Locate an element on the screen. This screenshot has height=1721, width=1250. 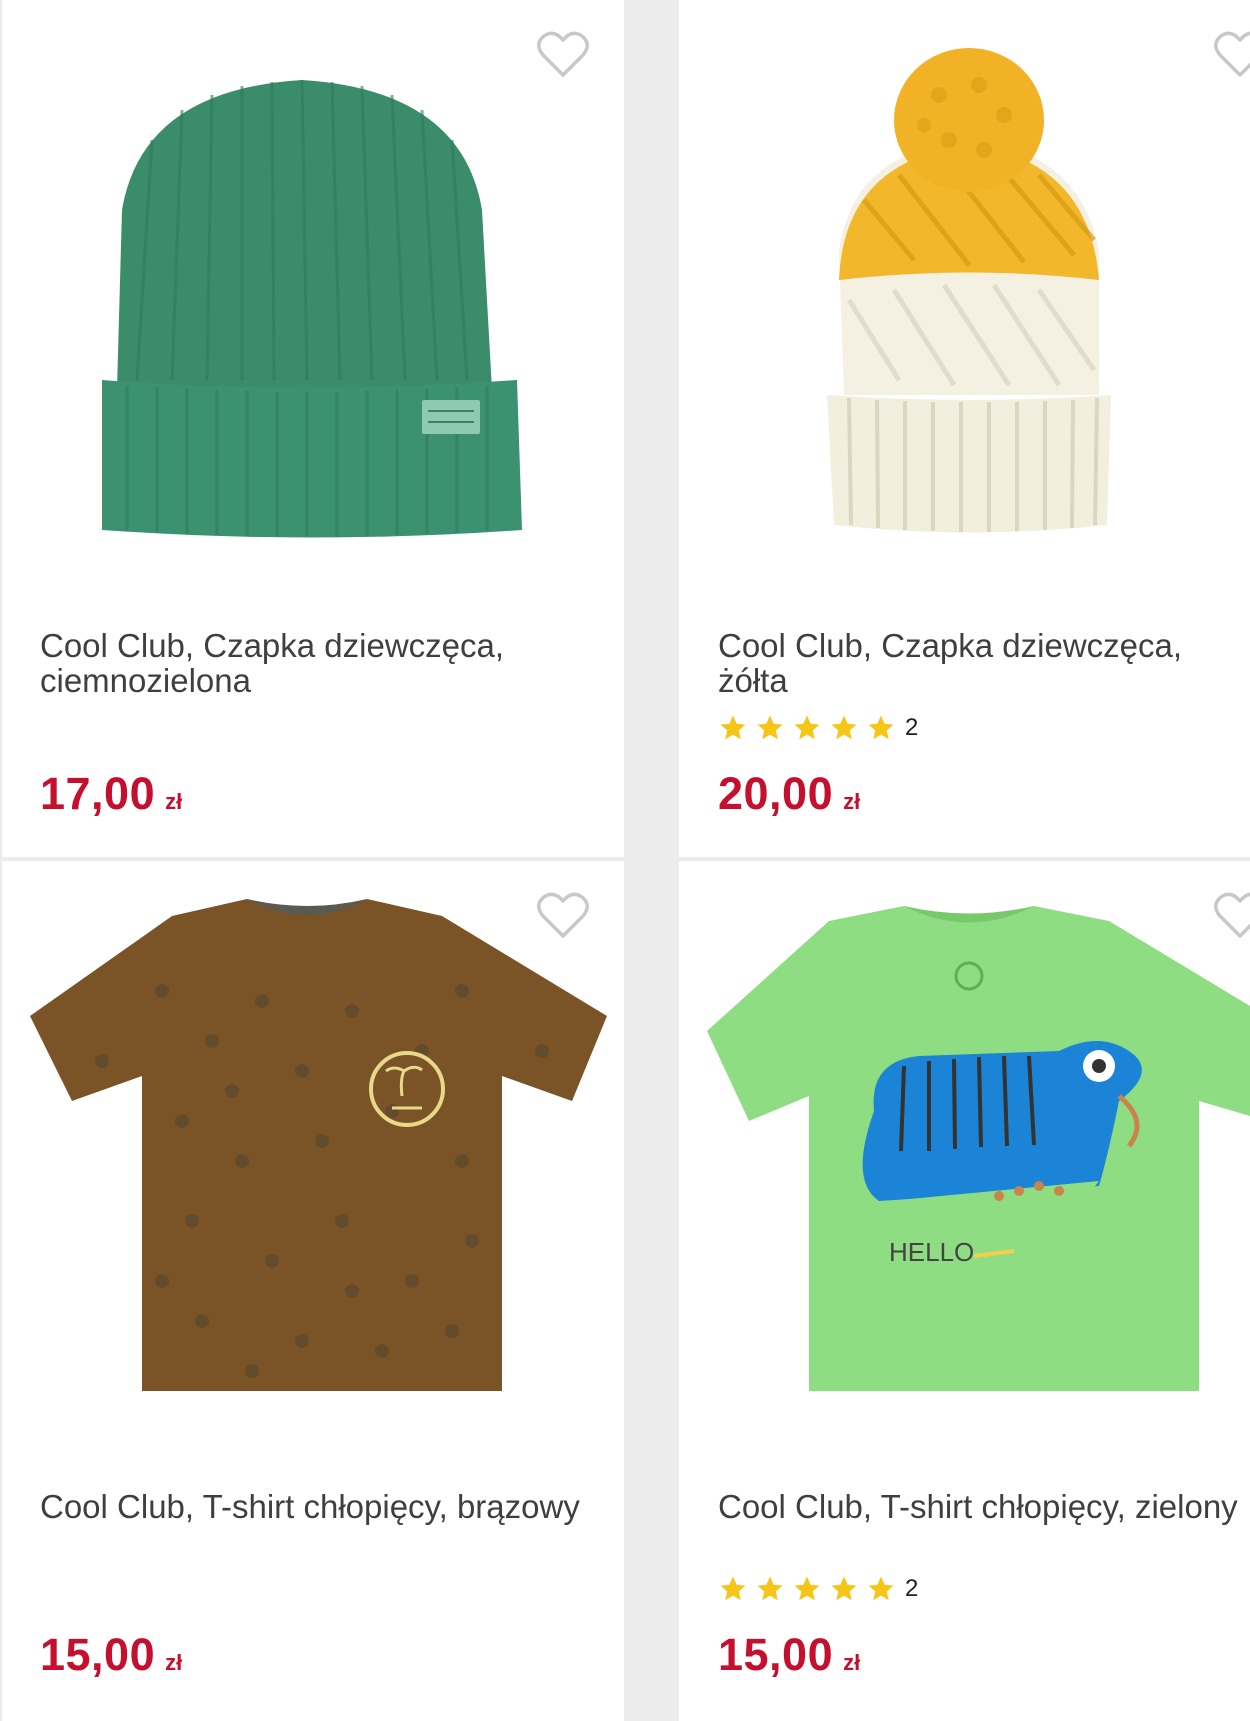
price-amount: 20,00 is located at coordinates (776, 793).